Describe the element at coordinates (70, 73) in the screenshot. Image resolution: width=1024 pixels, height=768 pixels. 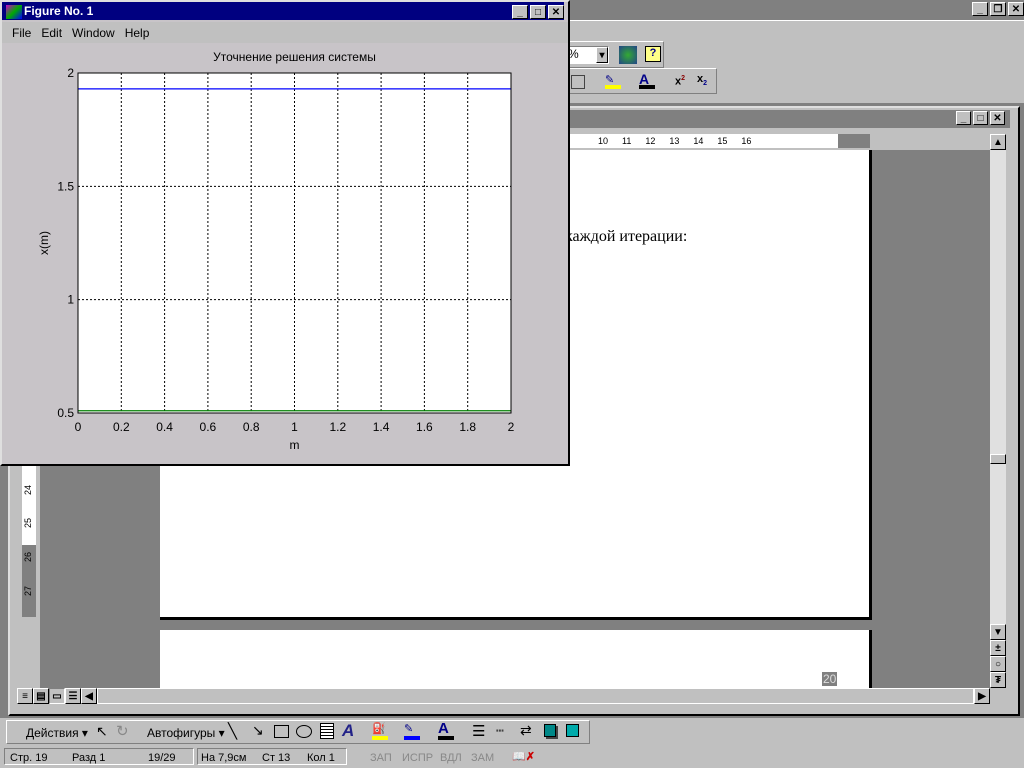
I see `y-tick-label: 2` at that location.